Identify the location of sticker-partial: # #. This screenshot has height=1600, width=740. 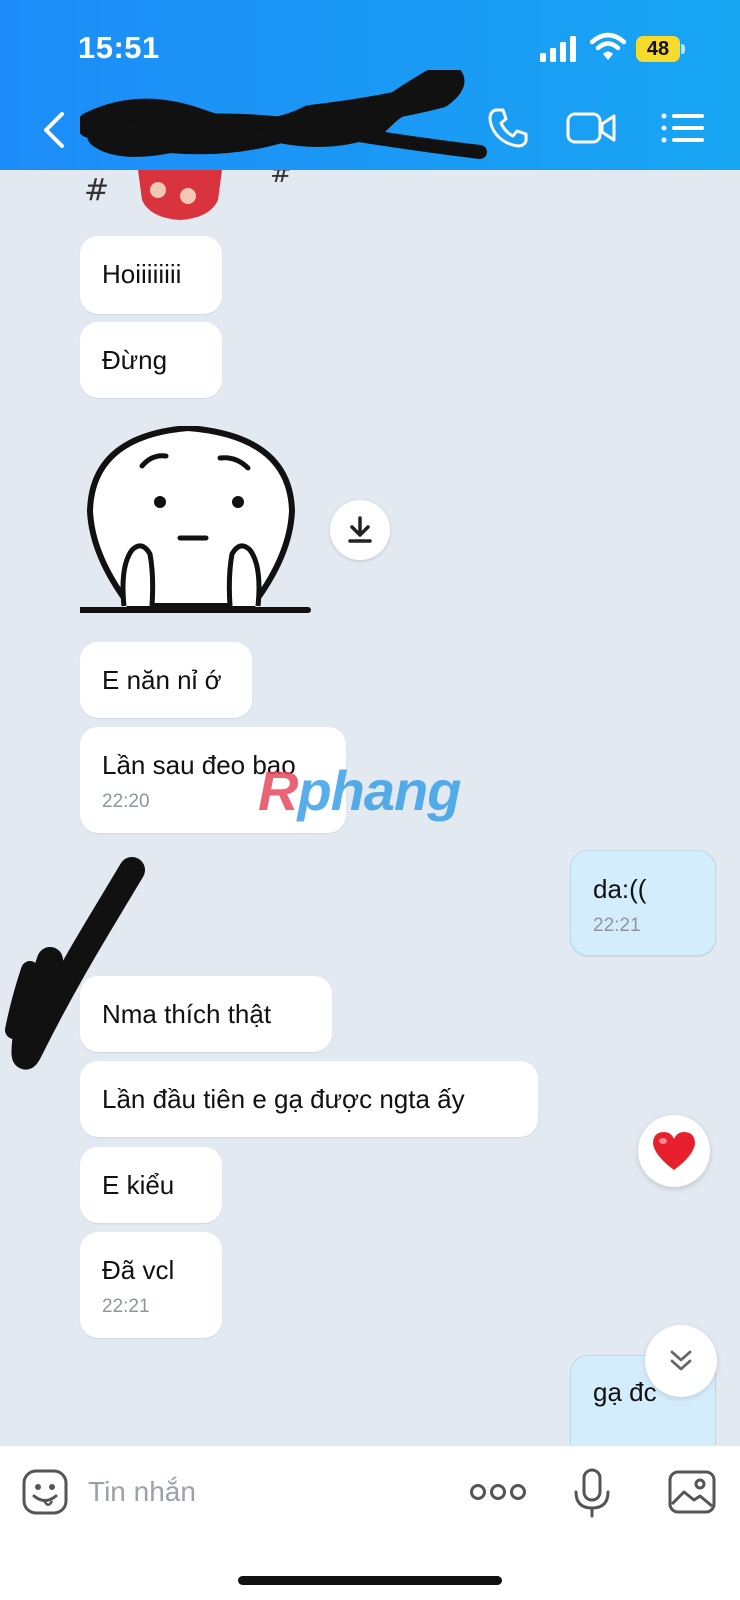
(188, 195).